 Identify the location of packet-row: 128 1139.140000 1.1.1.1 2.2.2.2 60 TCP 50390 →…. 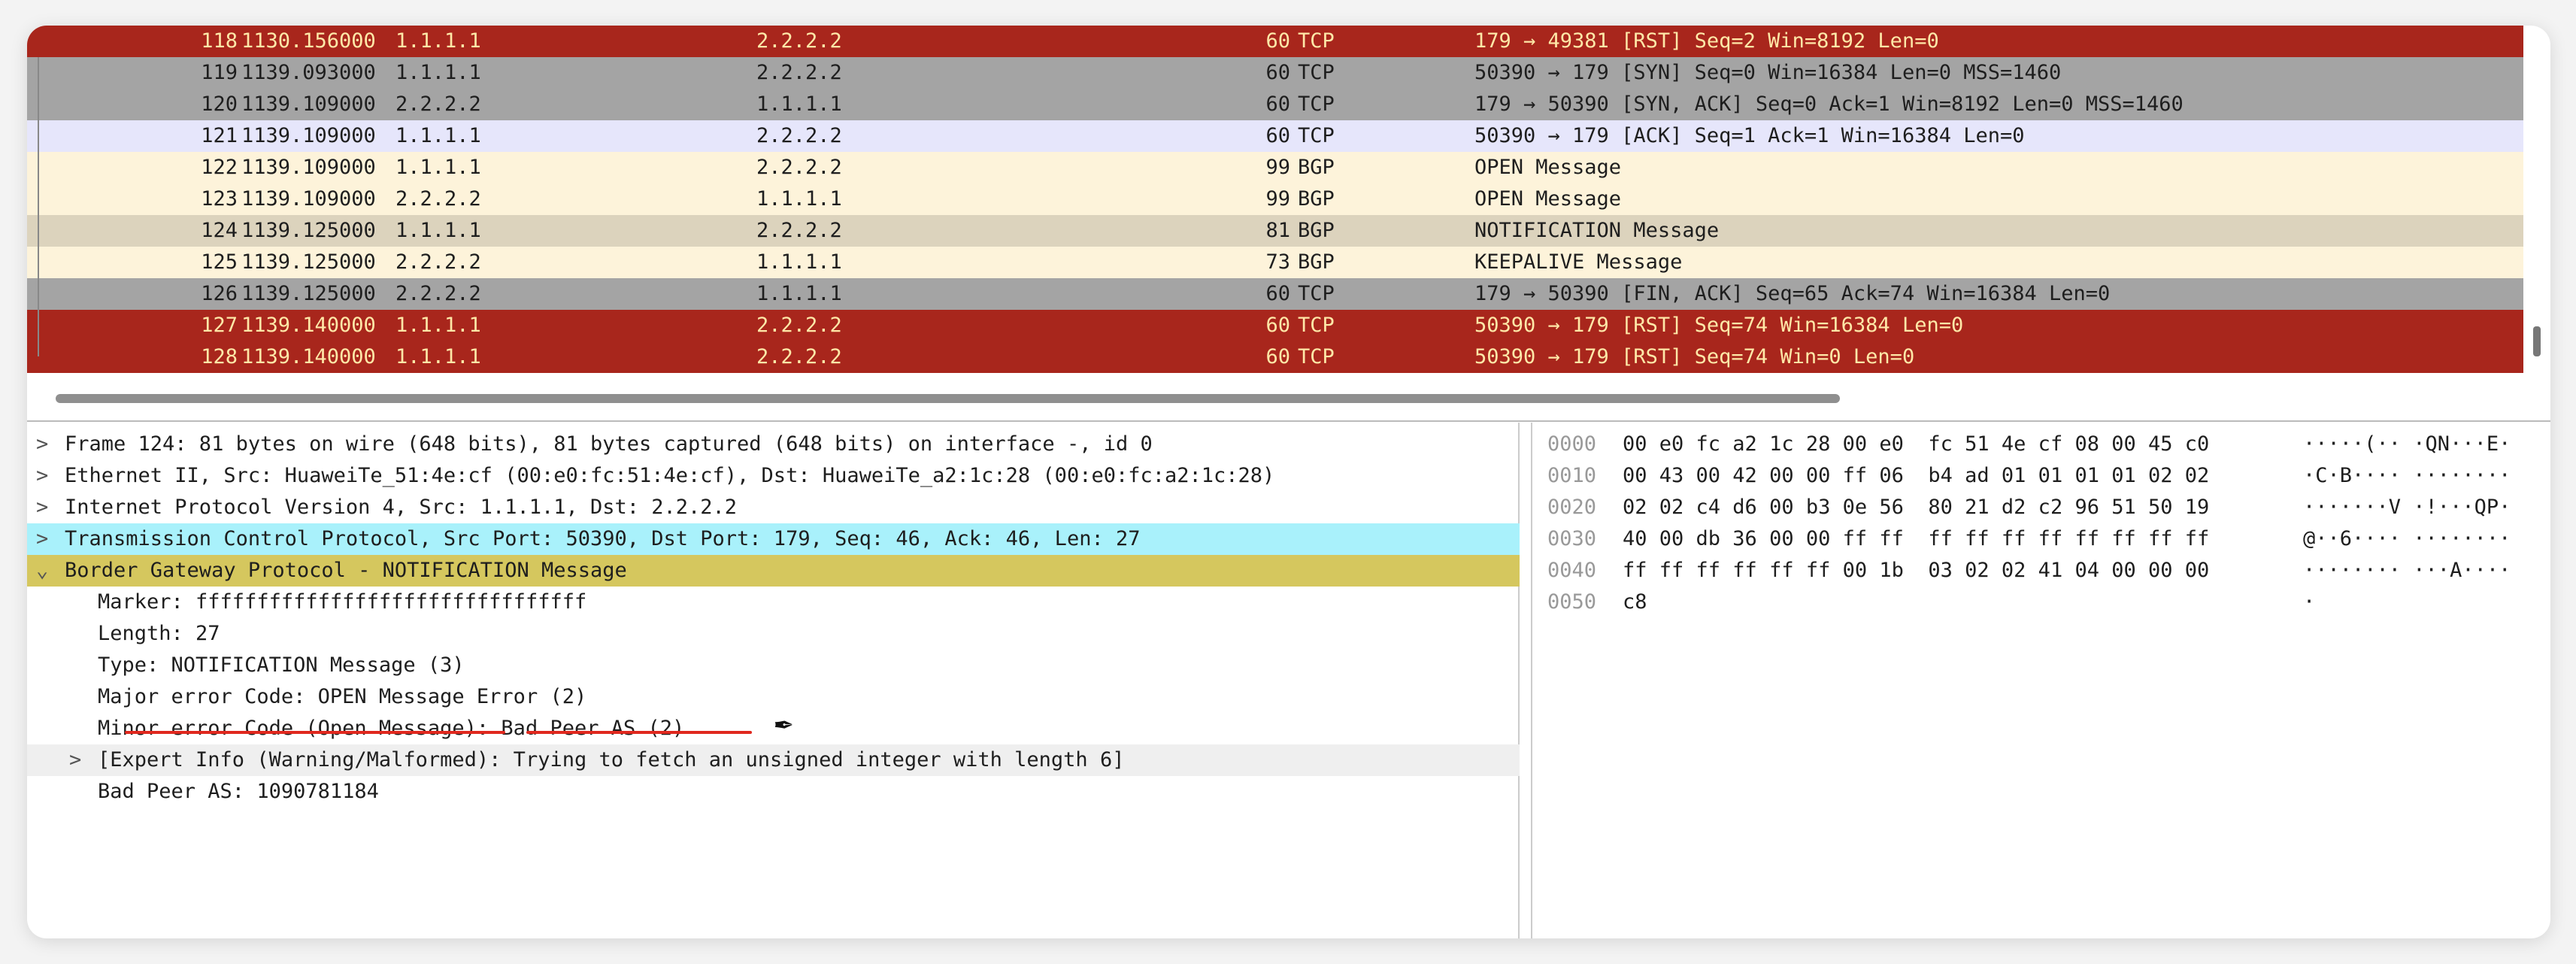
(1275, 357).